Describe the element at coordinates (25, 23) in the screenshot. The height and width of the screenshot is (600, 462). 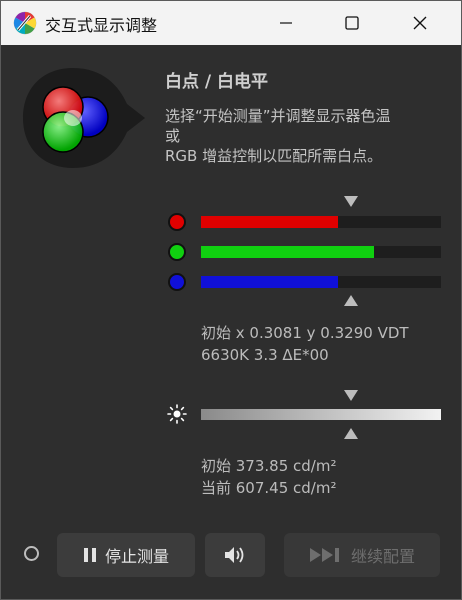
I see `color-wheel-icon` at that location.